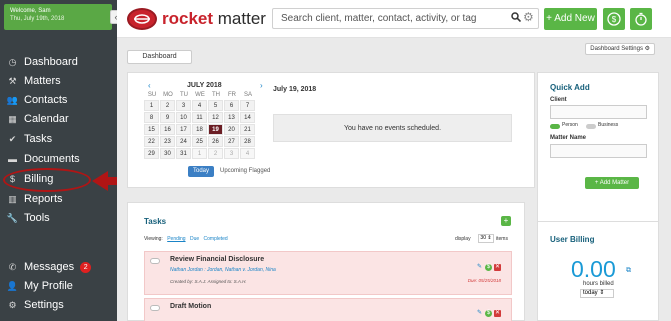 The width and height of the screenshot is (671, 321). What do you see at coordinates (199, 117) in the screenshot?
I see `calendar-day: 11` at bounding box center [199, 117].